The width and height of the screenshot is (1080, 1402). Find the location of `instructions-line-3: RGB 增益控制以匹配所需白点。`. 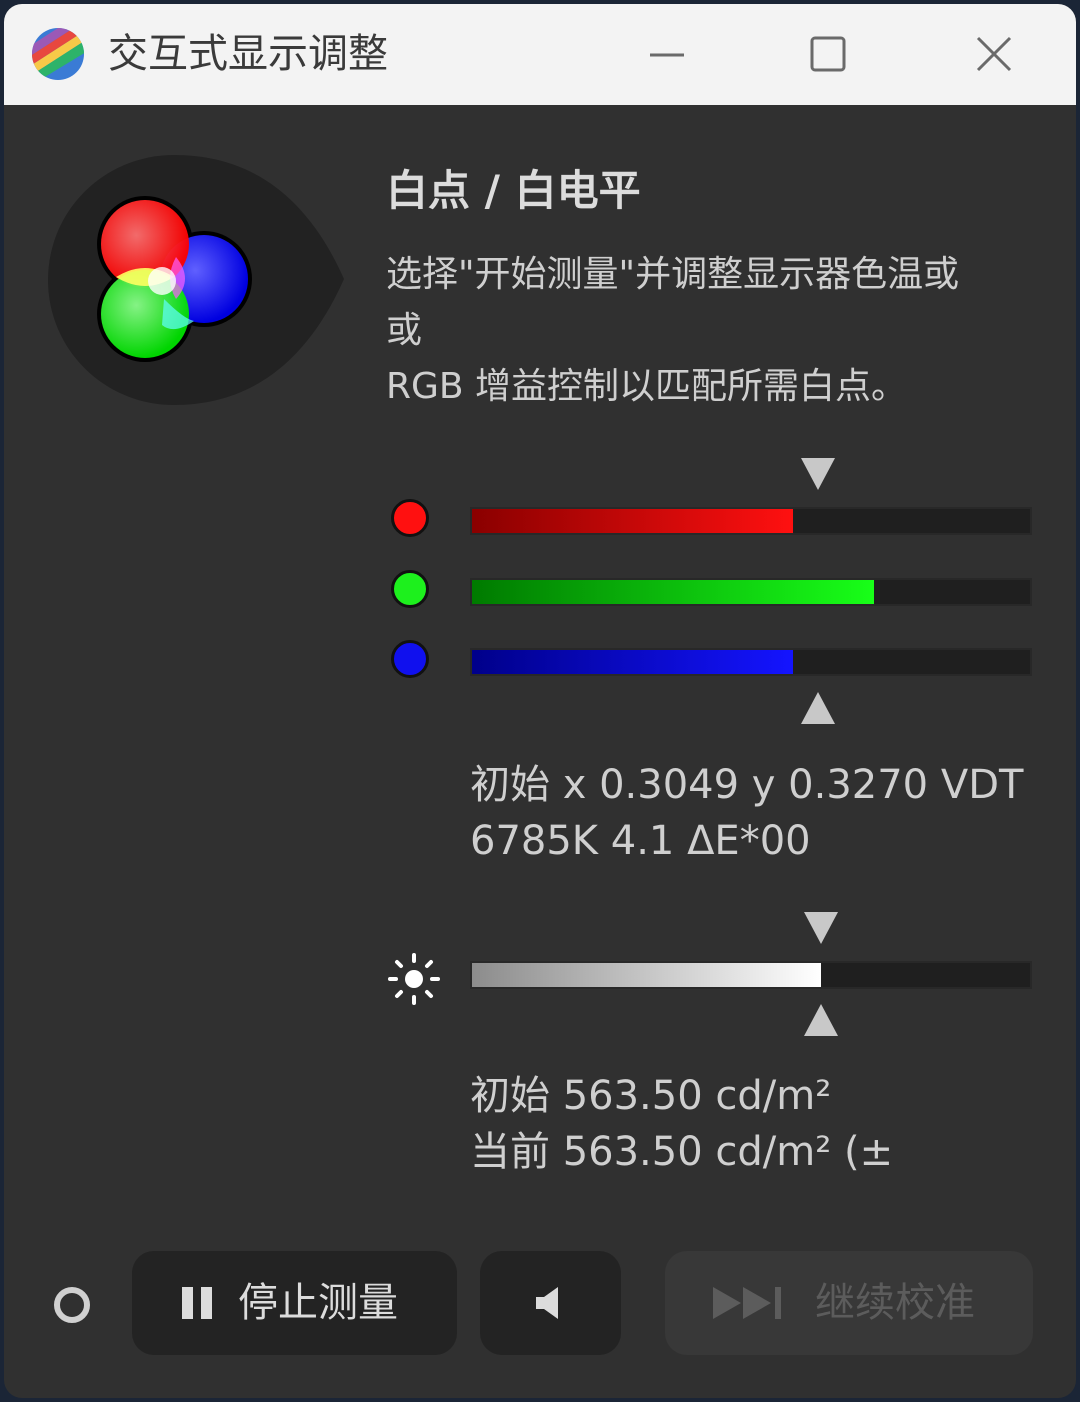

instructions-line-3: RGB 增益控制以匹配所需白点。 is located at coordinates (647, 386).